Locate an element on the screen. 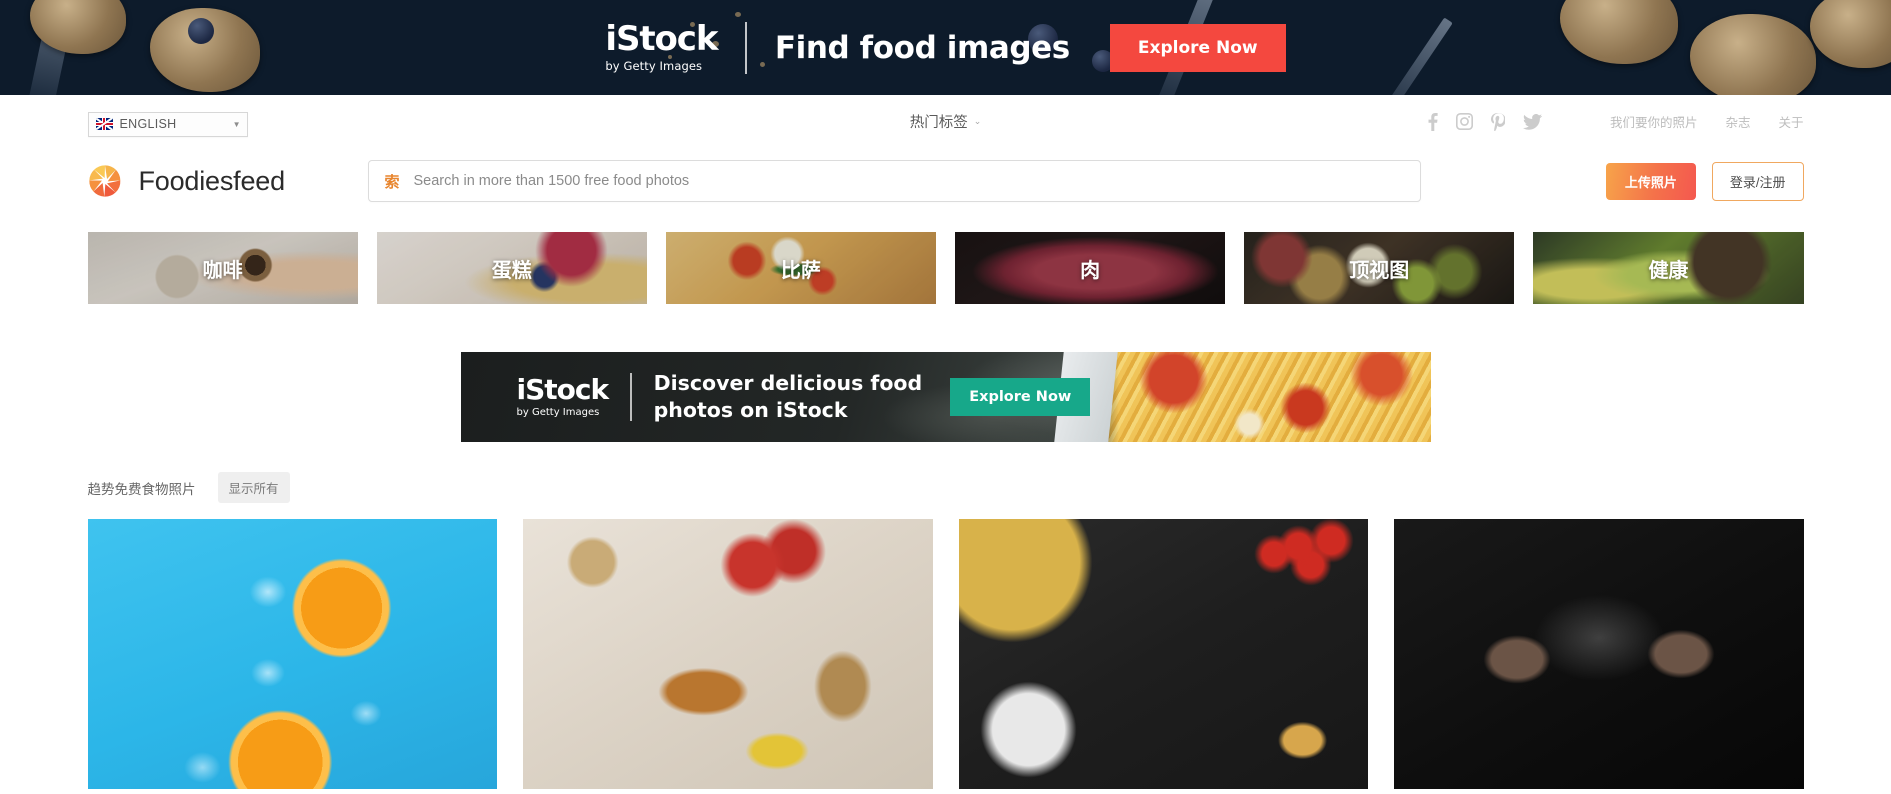 This screenshot has width=1891, height=794. category-tile-topview: 顶视图 is located at coordinates (1379, 268).